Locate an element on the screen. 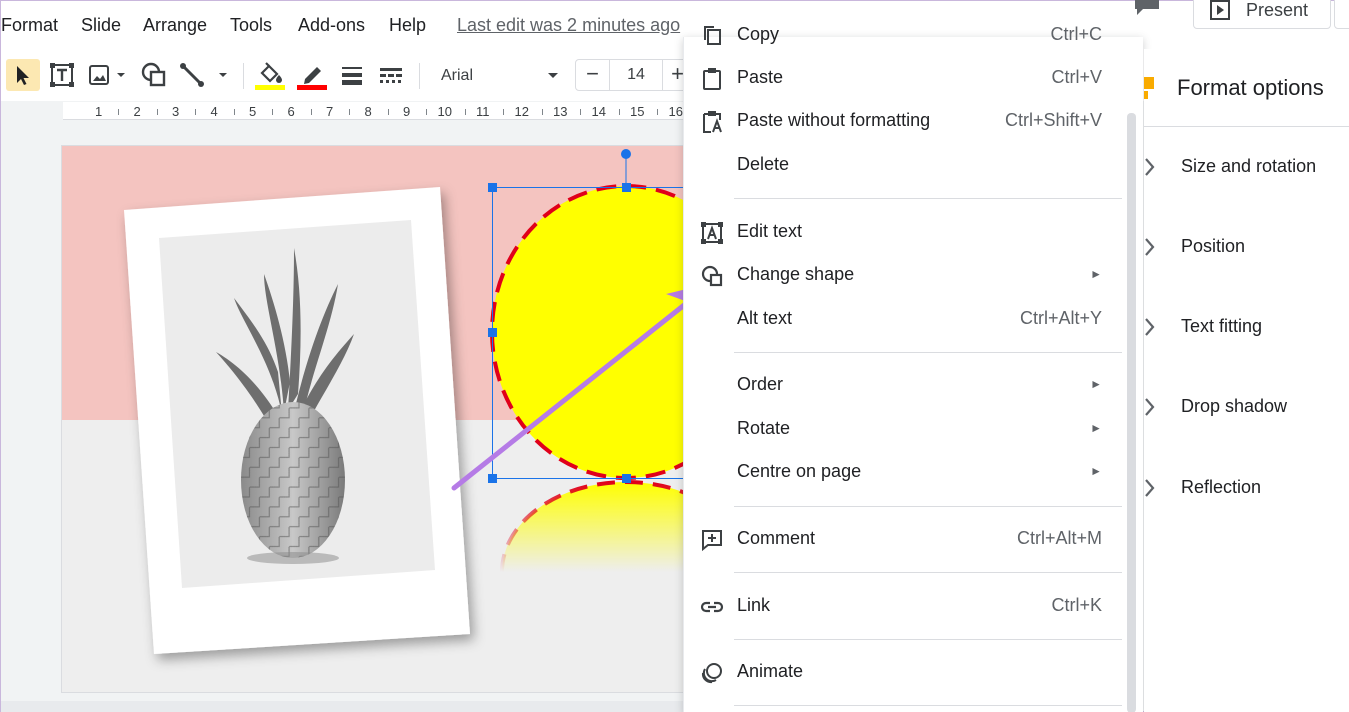  horizontal-ruler: 1 2 3 4 5 6 7 8 9 10 11 12 13 14 15 16 is located at coordinates (380, 111).